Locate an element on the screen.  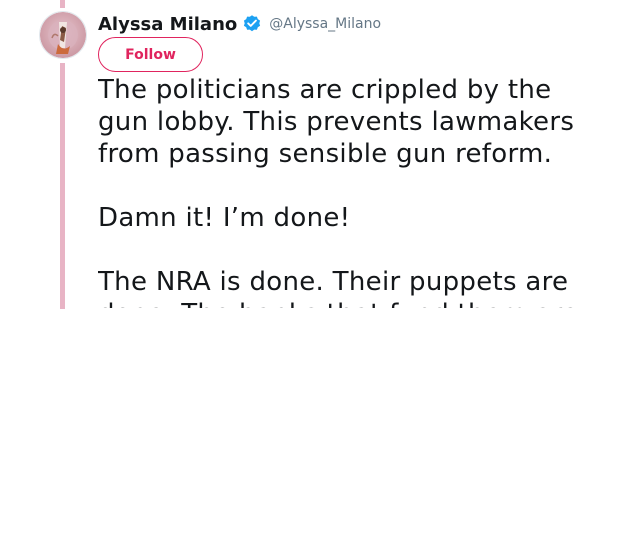
tweet-header: Alyssa Milano @Alyssa_Milano is located at coordinates (239, 24).